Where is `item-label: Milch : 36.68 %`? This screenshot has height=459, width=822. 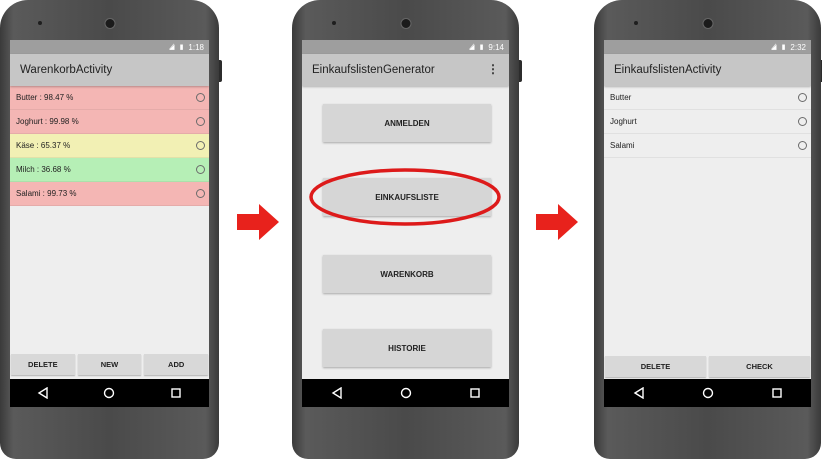 item-label: Milch : 36.68 % is located at coordinates (43, 169).